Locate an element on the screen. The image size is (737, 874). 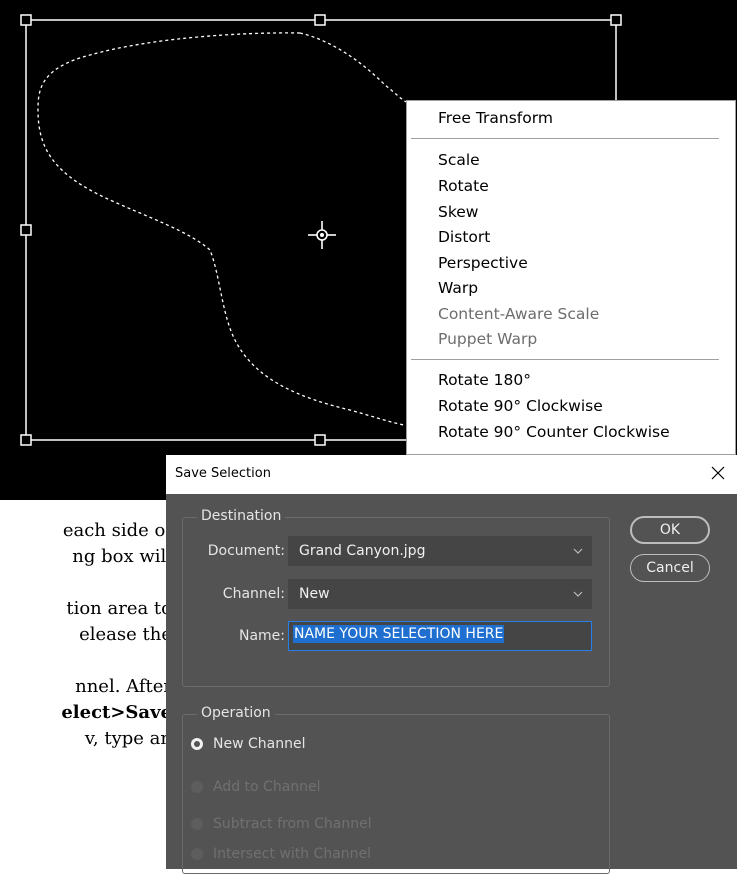
menu-item-perspective: Perspective is located at coordinates (483, 263).